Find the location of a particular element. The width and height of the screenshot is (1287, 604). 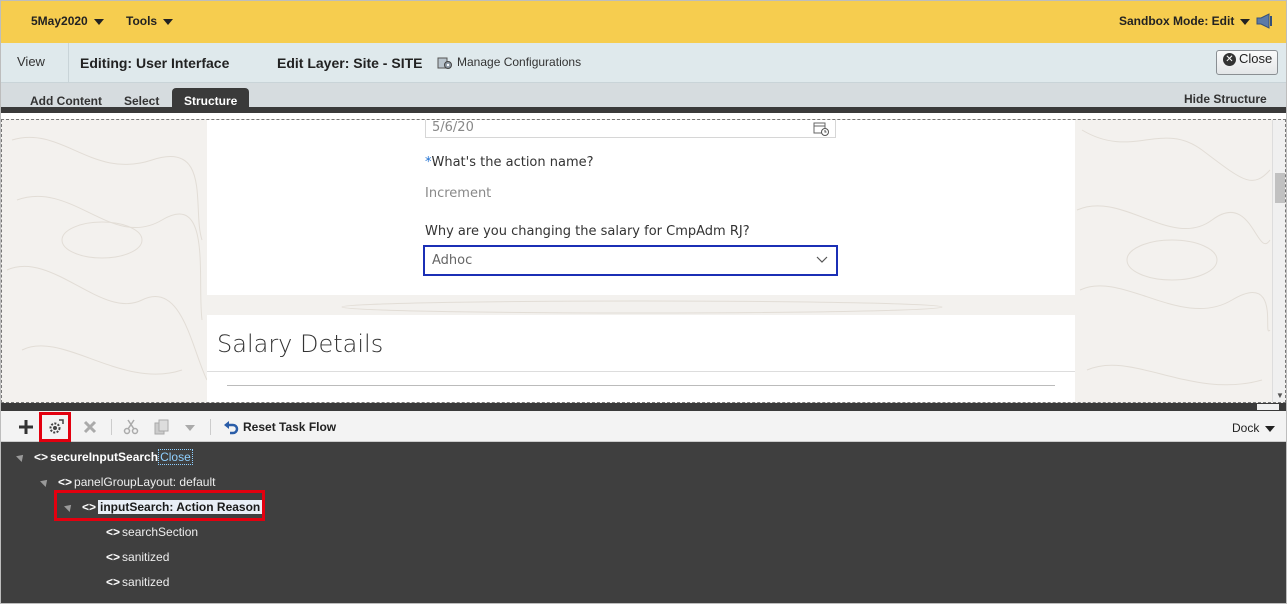

configuration-gears-icon is located at coordinates (444, 63).